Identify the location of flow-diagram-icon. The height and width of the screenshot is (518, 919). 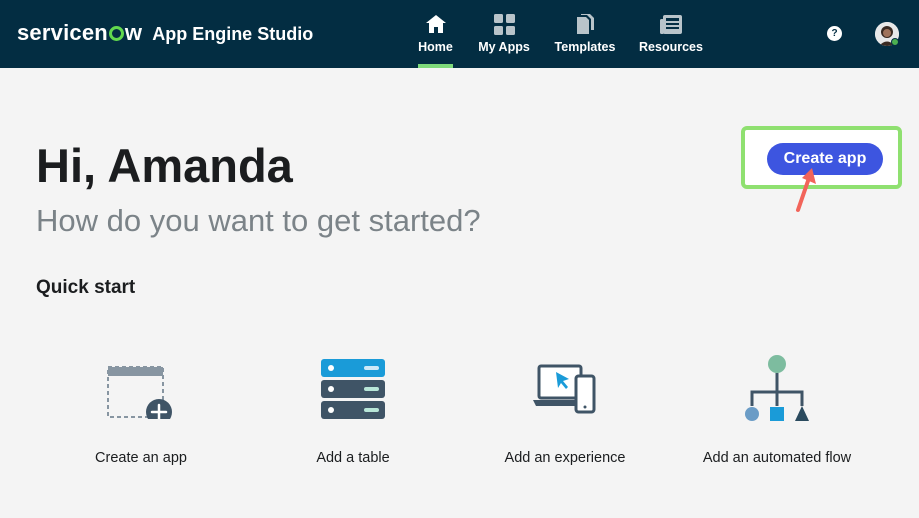
(777, 387).